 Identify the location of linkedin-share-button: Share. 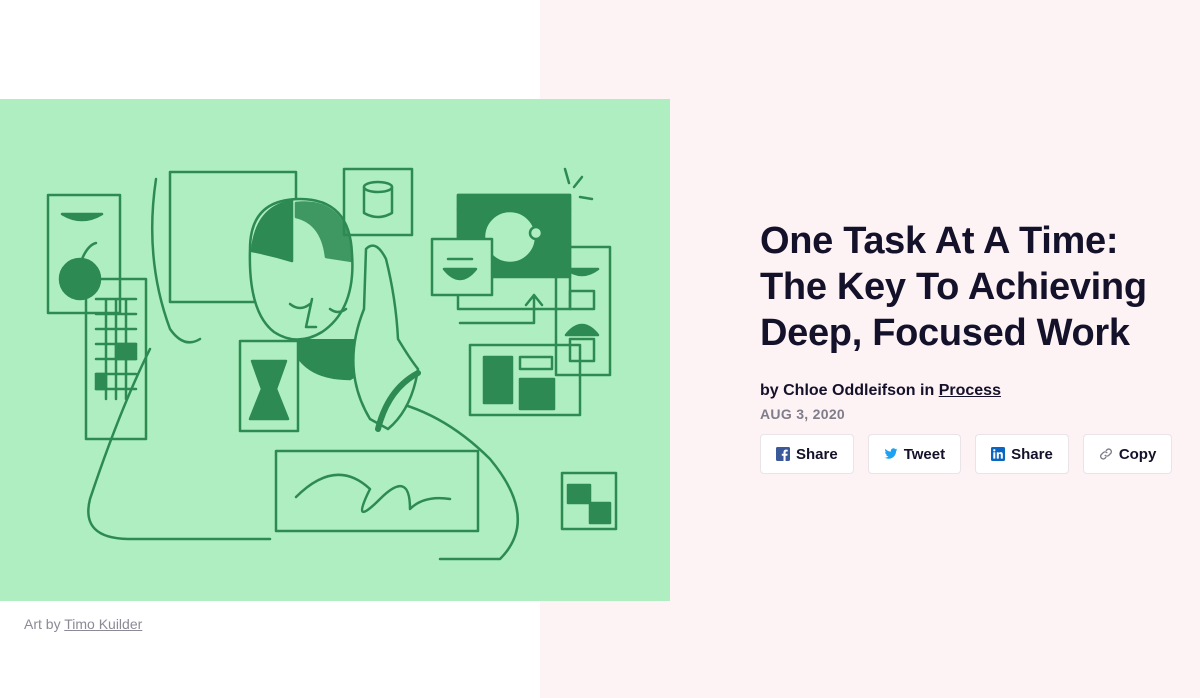
(1022, 454).